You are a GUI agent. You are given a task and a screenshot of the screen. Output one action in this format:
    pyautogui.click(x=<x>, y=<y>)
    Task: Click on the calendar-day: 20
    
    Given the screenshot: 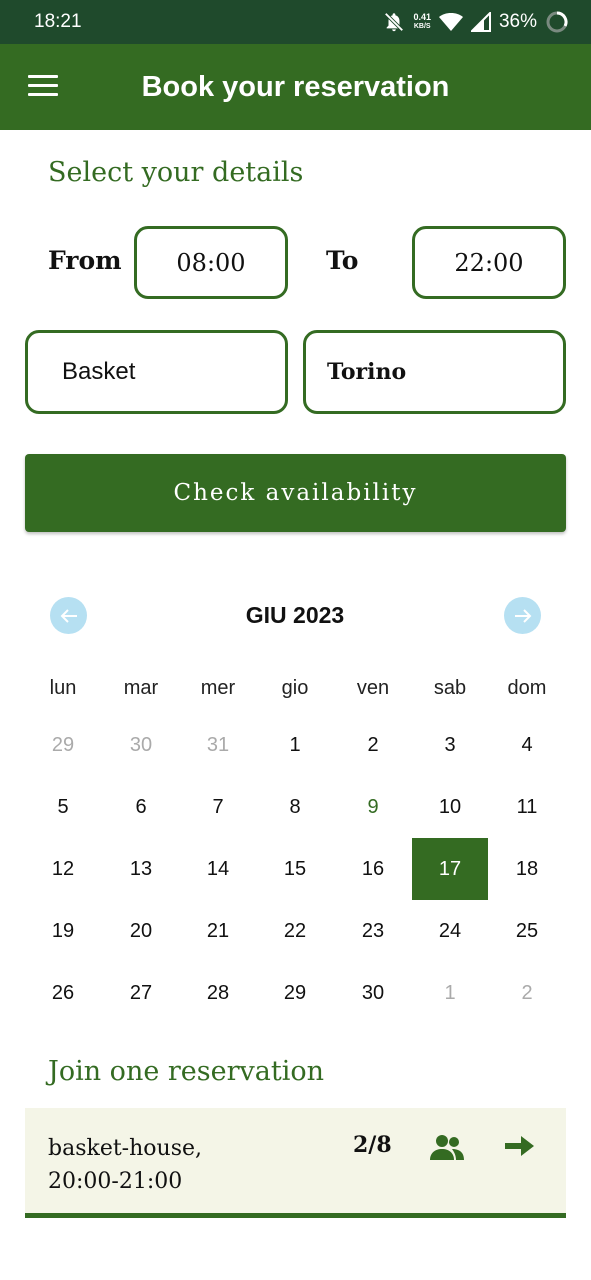 What is the action you would take?
    pyautogui.click(x=141, y=931)
    